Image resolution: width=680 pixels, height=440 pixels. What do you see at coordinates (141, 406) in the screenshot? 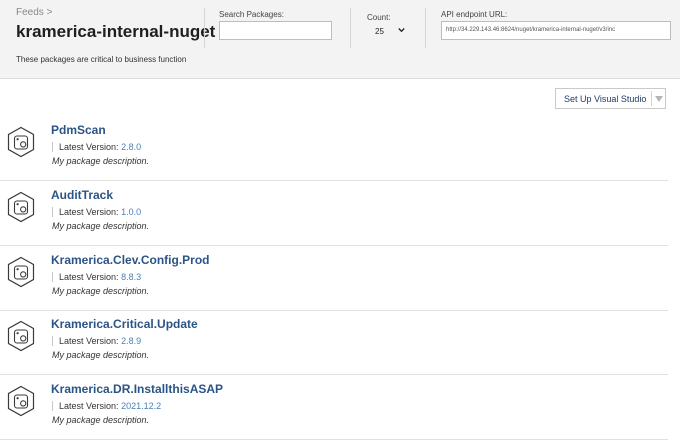
I see `version-number: 2021.12.2` at bounding box center [141, 406].